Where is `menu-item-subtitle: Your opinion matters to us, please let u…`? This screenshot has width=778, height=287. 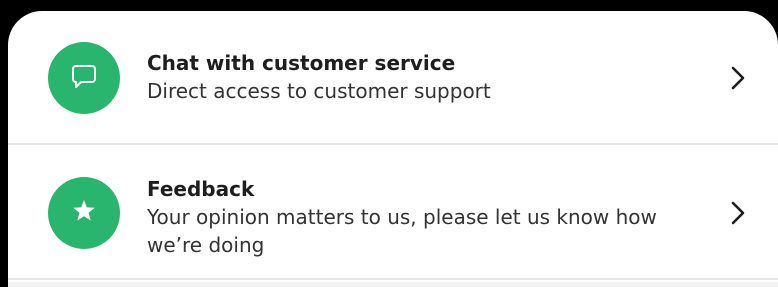 menu-item-subtitle: Your opinion matters to us, please let u… is located at coordinates (402, 231).